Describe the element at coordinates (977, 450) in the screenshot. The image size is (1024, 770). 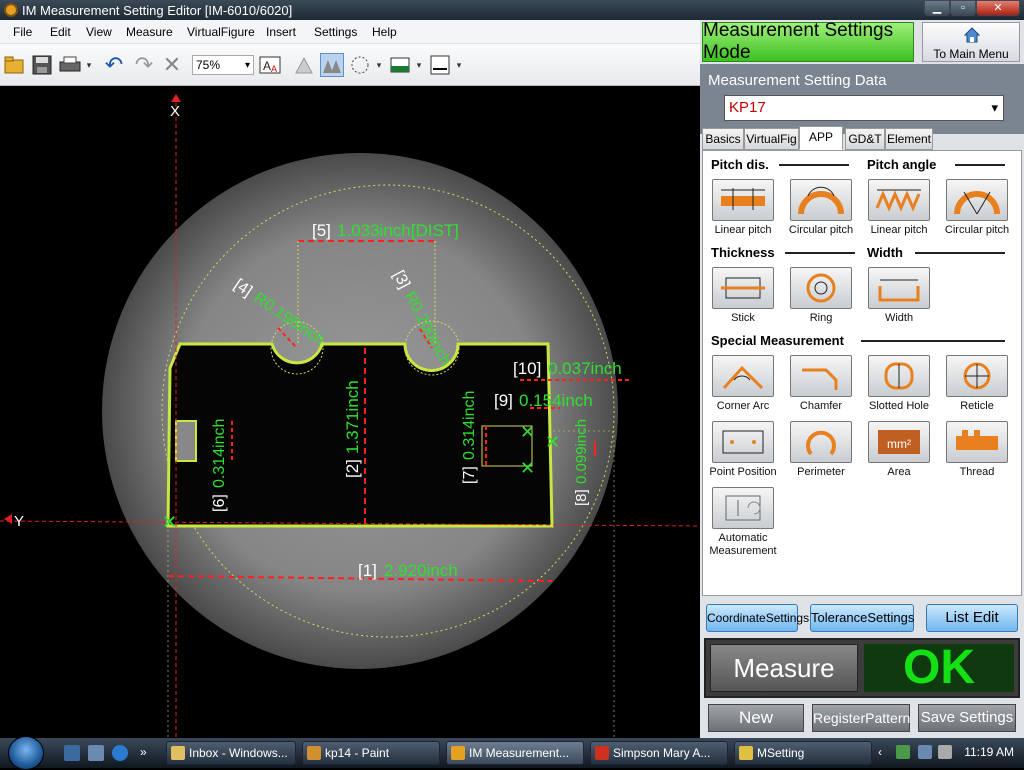
I see `tool-thread: Thread` at that location.